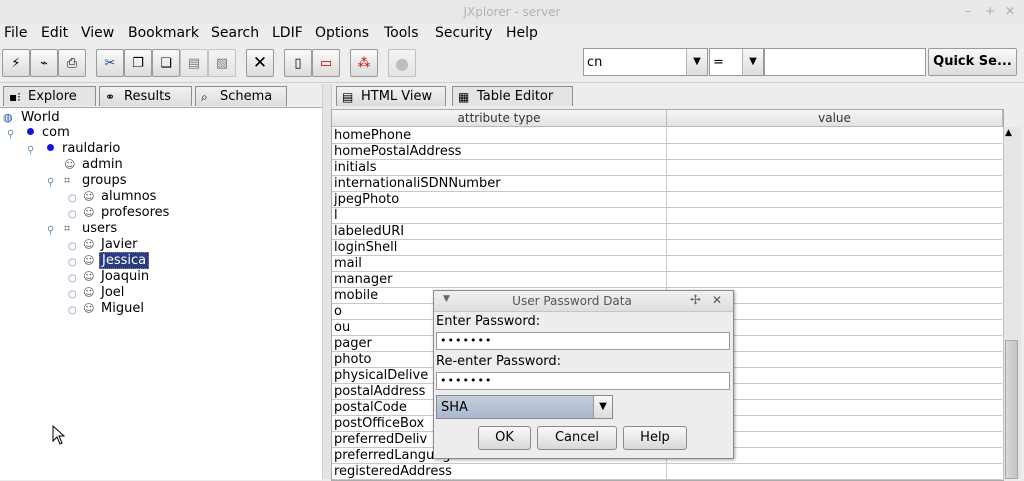 This screenshot has height=481, width=1024. Describe the element at coordinates (370, 407) in the screenshot. I see `attribute-name-cell: postalCode` at that location.